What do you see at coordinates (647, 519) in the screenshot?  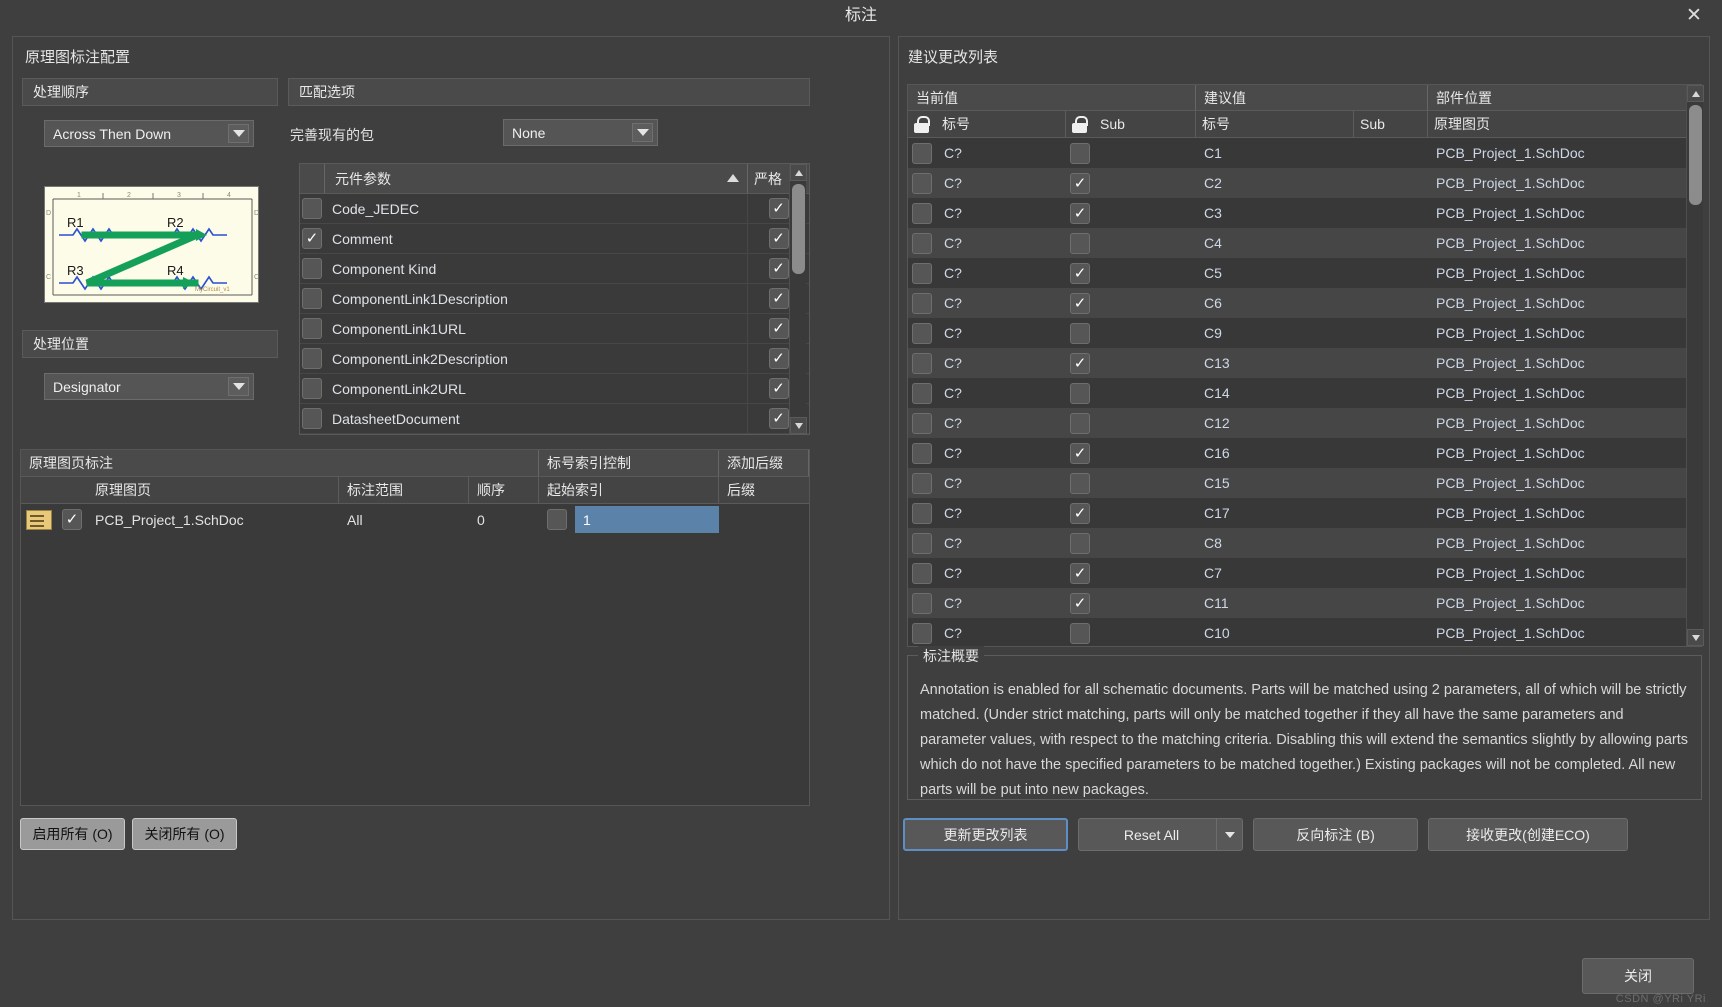 I see `start-index-input: 1` at bounding box center [647, 519].